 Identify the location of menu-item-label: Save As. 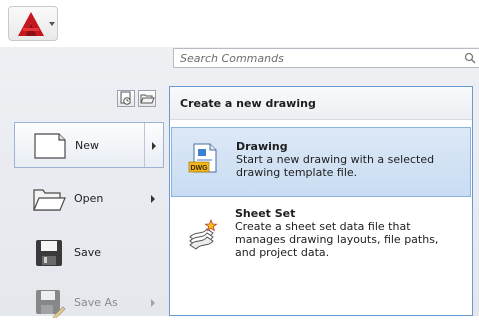
(96, 302).